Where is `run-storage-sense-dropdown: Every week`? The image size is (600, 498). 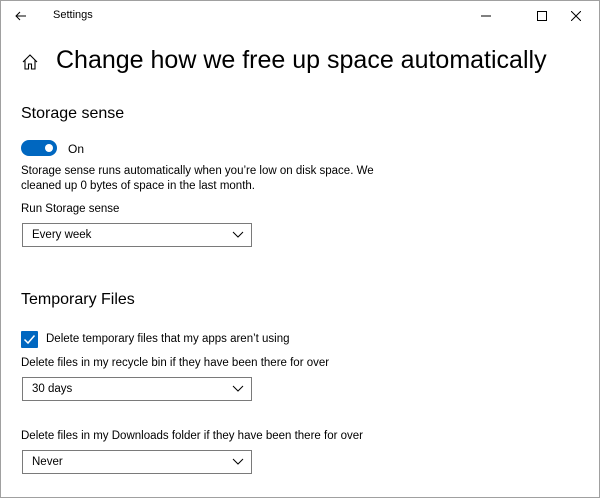 run-storage-sense-dropdown: Every week is located at coordinates (137, 235).